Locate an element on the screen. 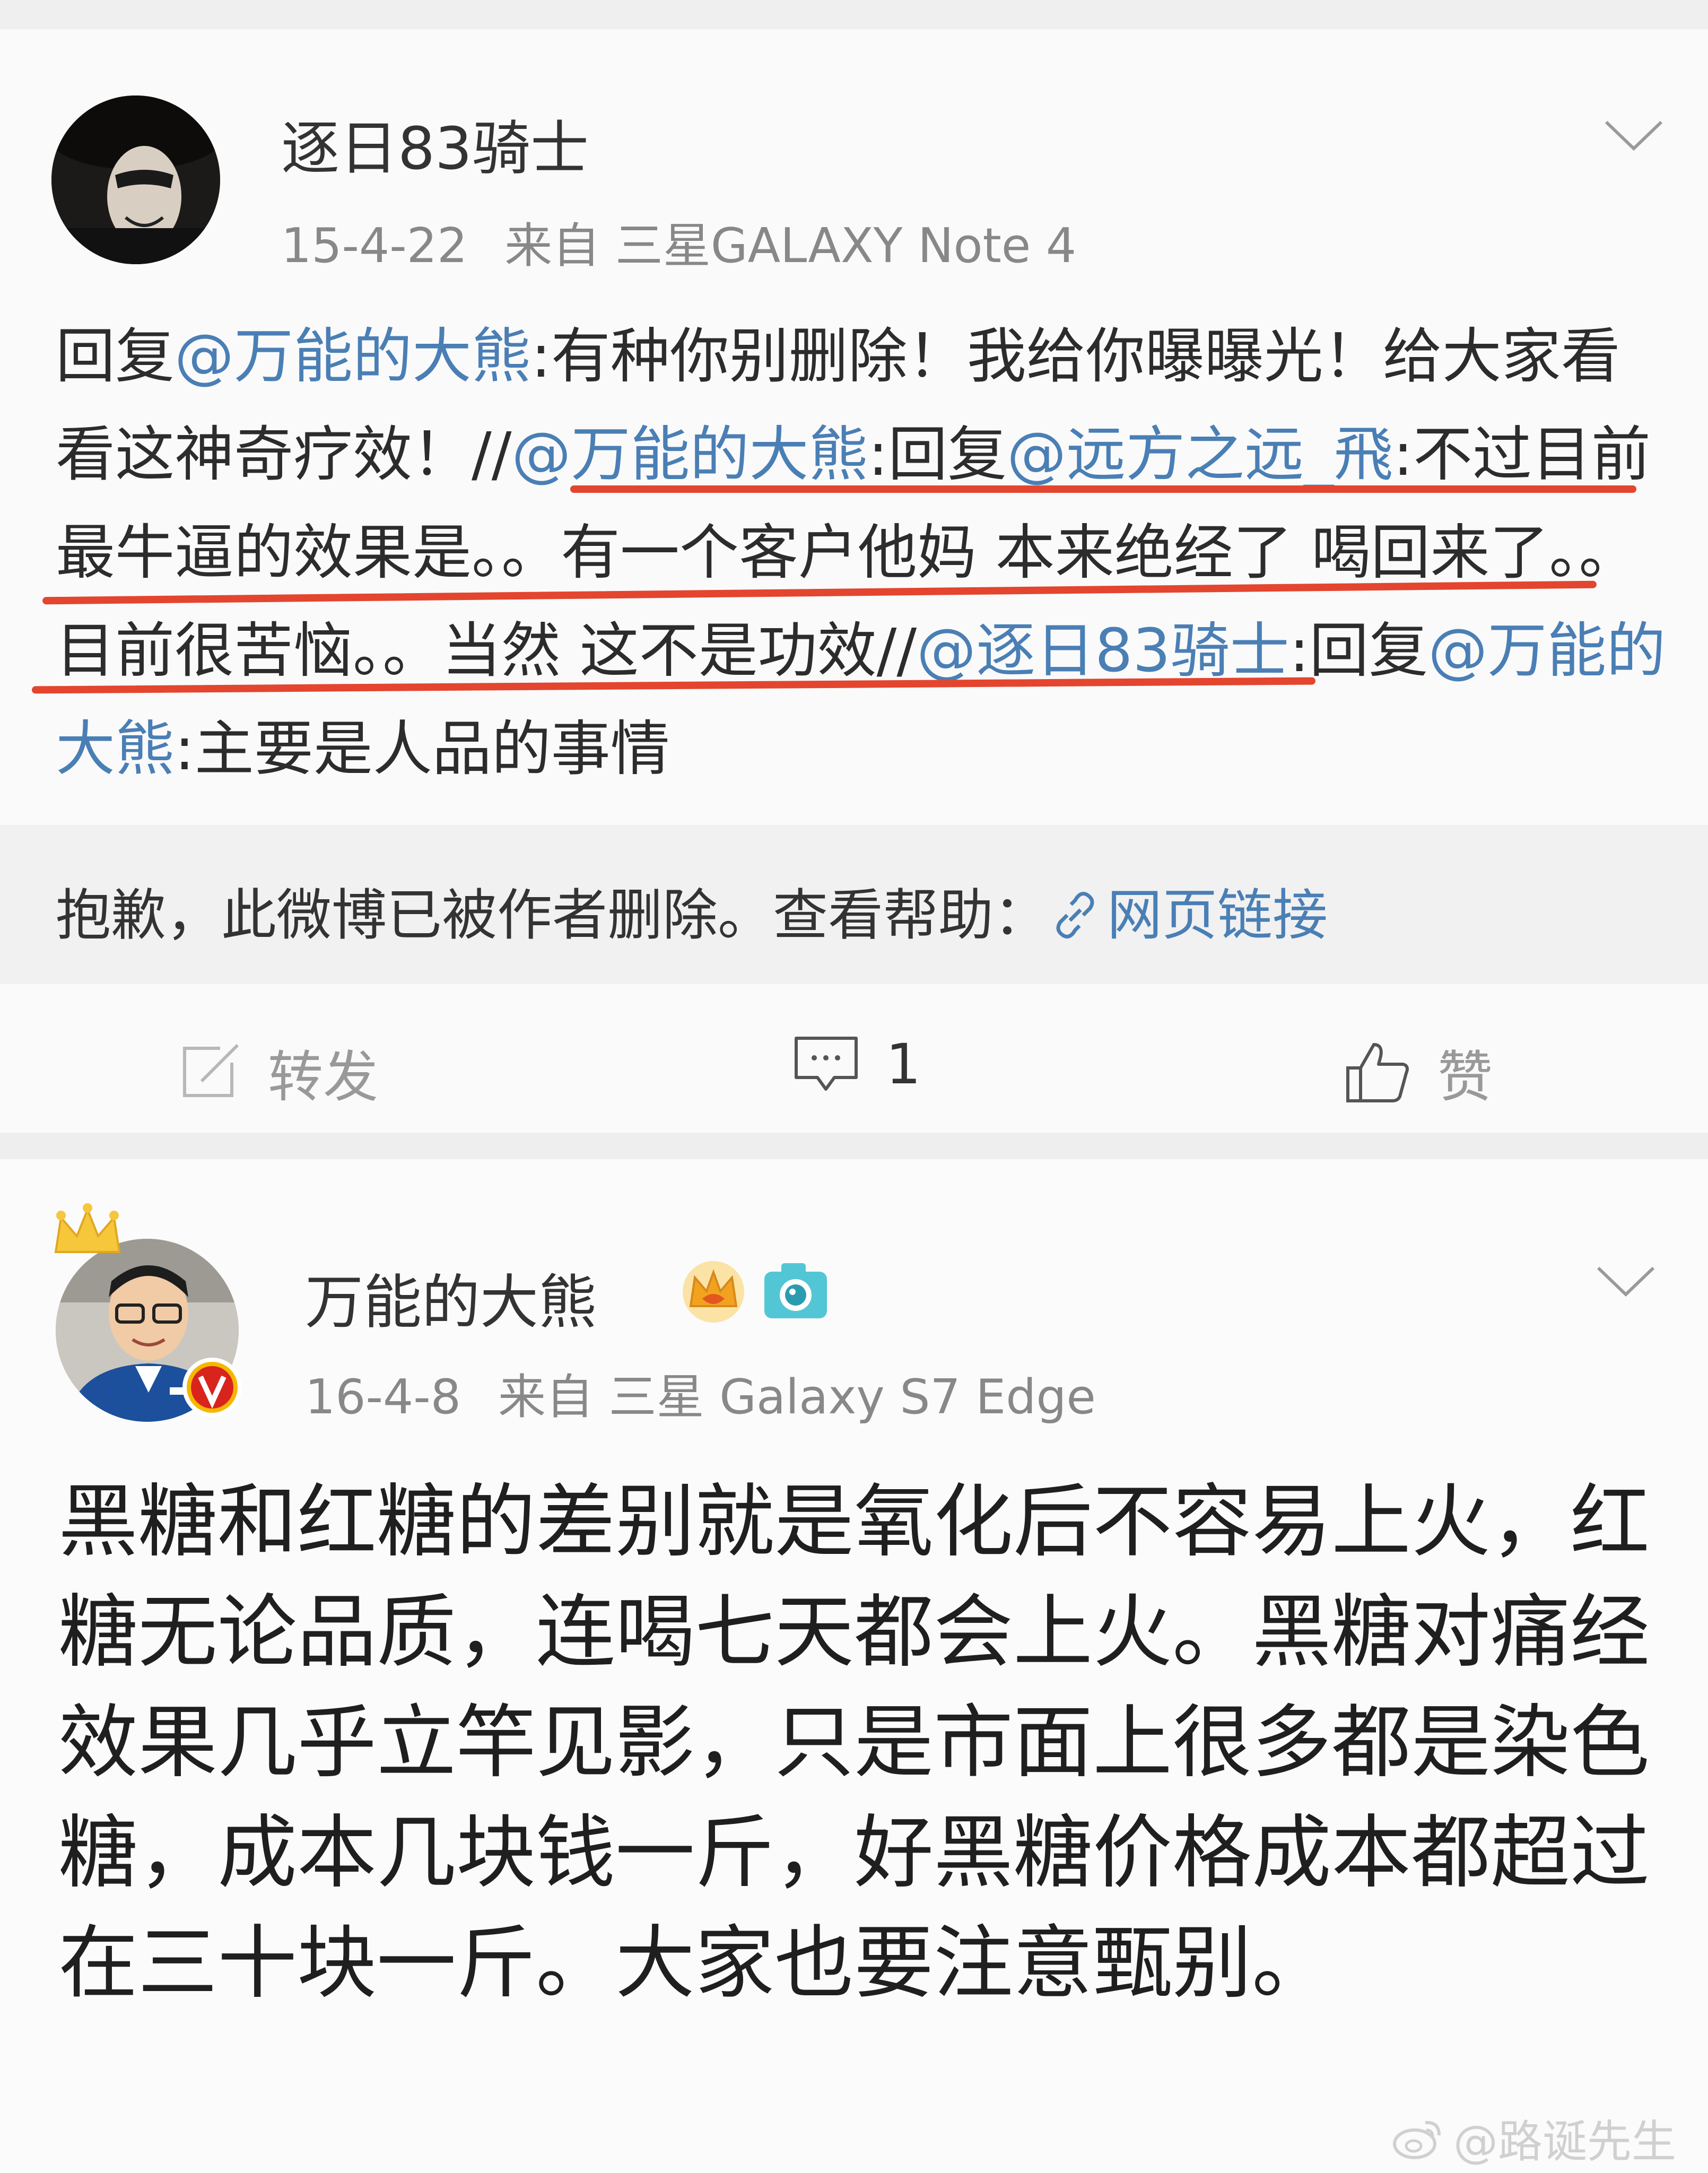 This screenshot has height=2173, width=1708. deleted-notice: 抱歉，此微博已被作者删除。查看帮助： 网页链接 is located at coordinates (692, 910).